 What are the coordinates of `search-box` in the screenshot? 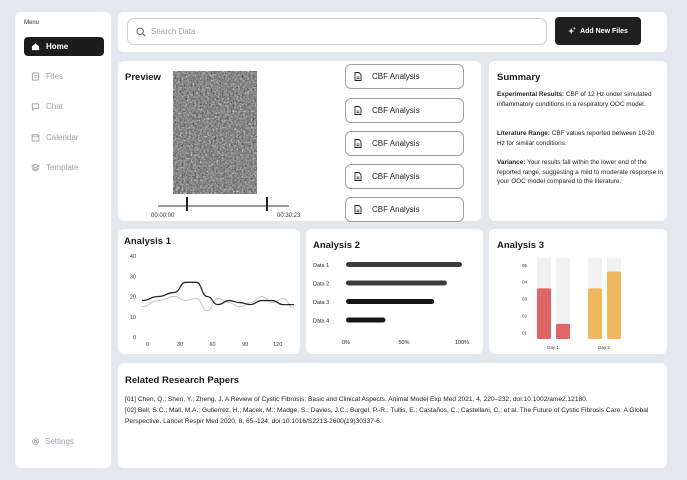 It's located at (337, 31).